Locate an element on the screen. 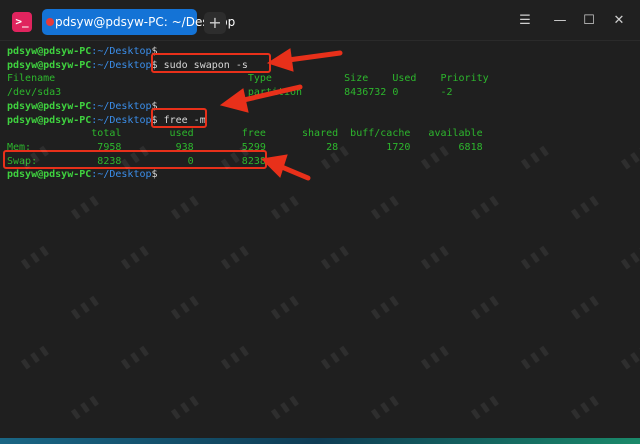  new-tab-button: + is located at coordinates (215, 23).